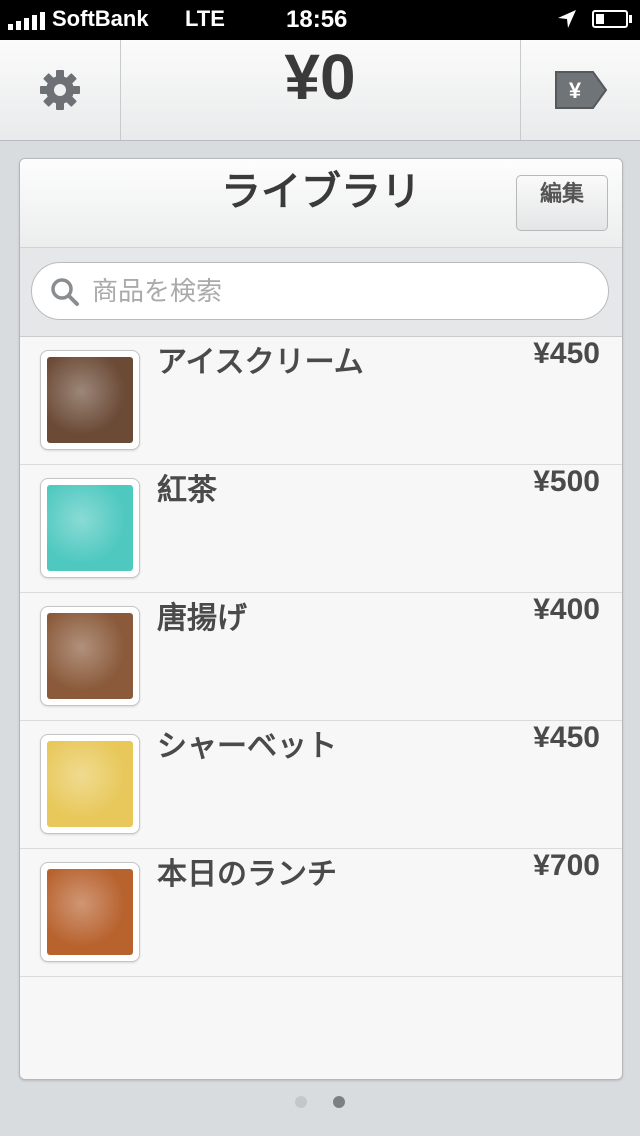 The image size is (640, 1136). I want to click on search-bar, so click(321, 292).